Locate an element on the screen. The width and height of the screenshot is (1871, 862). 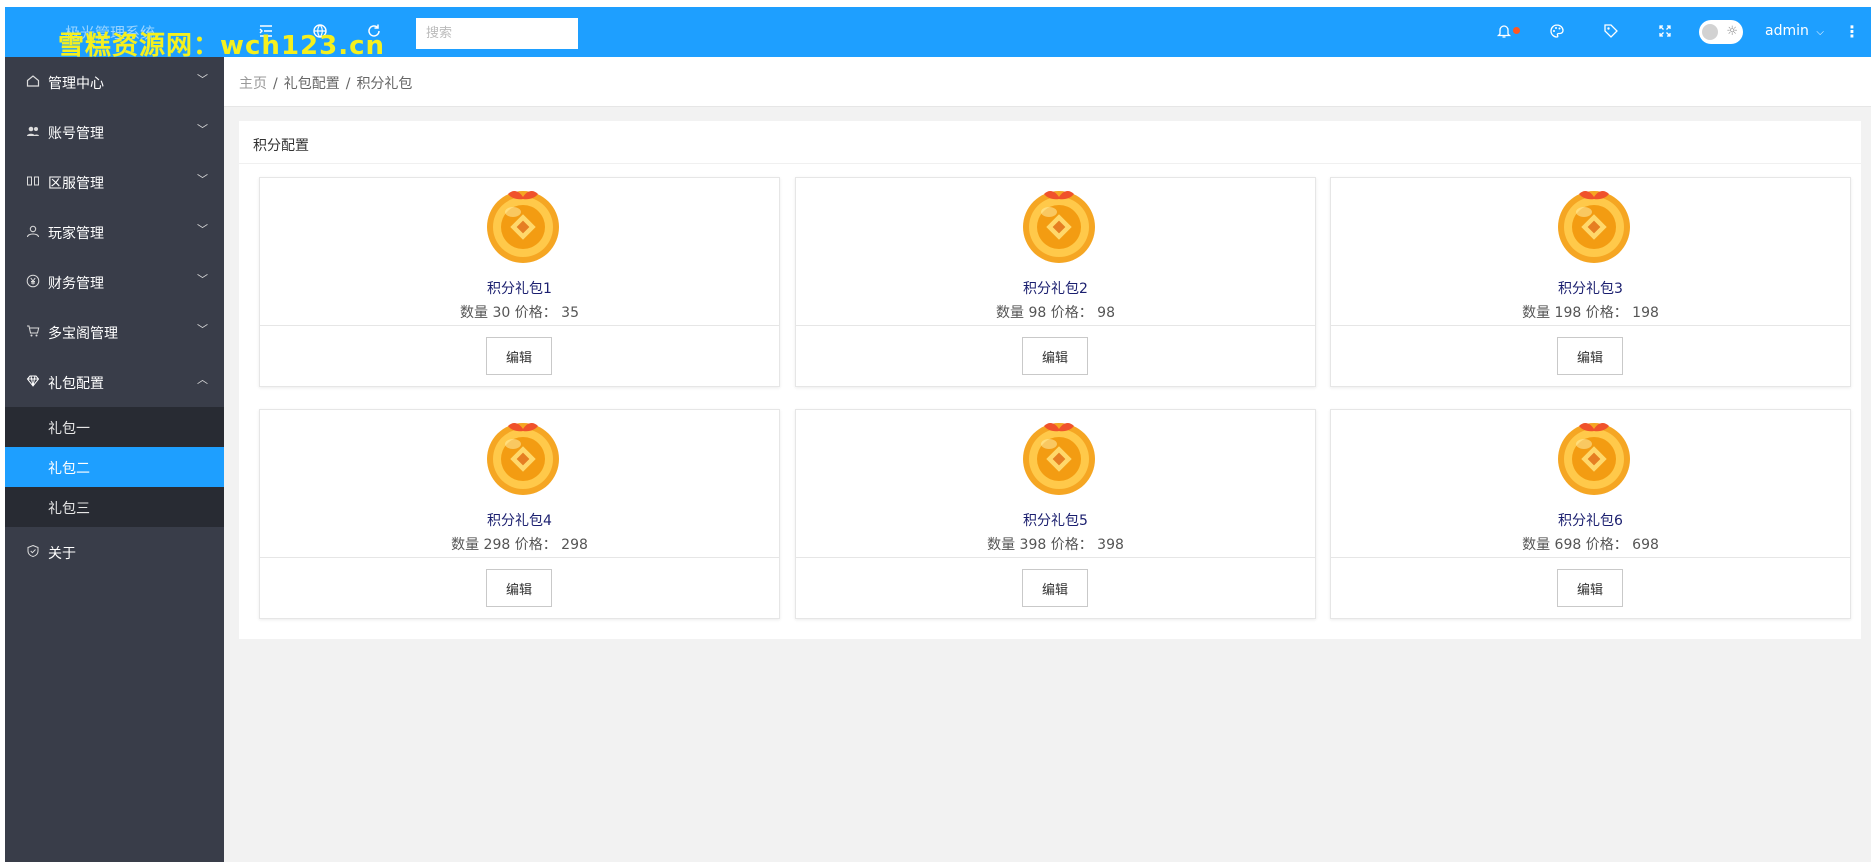
watermark: 雪糕资源网：wch123.cn is located at coordinates (222, 46).